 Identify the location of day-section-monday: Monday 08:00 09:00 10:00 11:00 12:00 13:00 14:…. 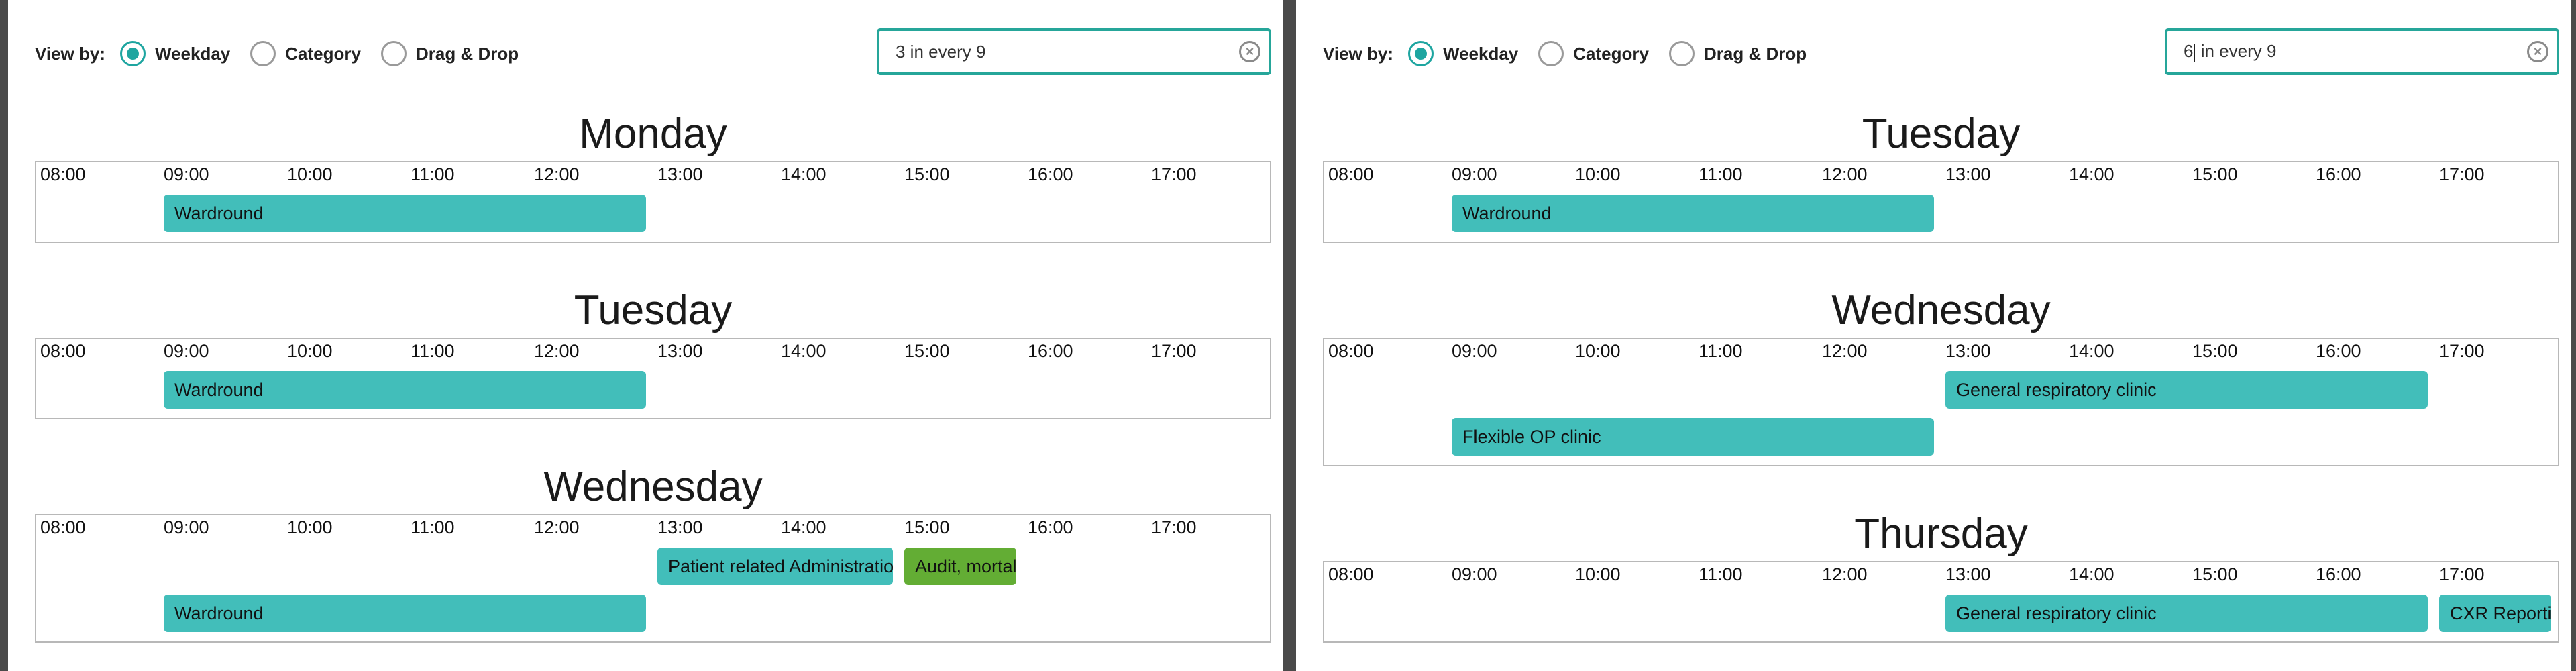
(653, 175).